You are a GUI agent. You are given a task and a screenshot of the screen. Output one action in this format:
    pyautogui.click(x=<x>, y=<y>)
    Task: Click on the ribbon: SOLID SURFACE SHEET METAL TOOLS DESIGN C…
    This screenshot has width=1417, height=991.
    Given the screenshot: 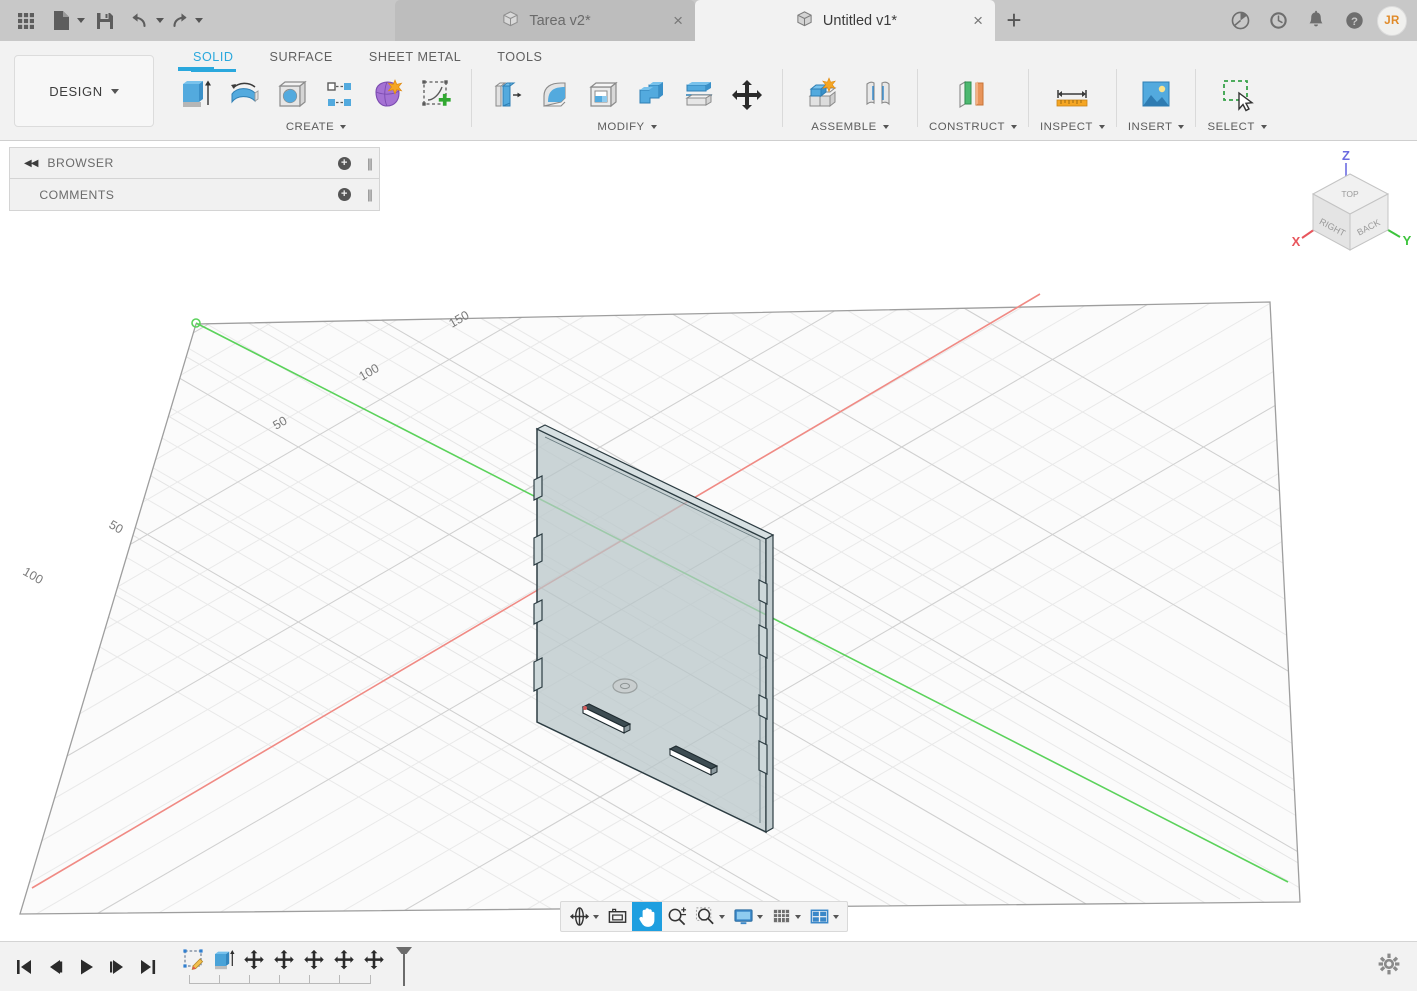 What is the action you would take?
    pyautogui.click(x=708, y=91)
    